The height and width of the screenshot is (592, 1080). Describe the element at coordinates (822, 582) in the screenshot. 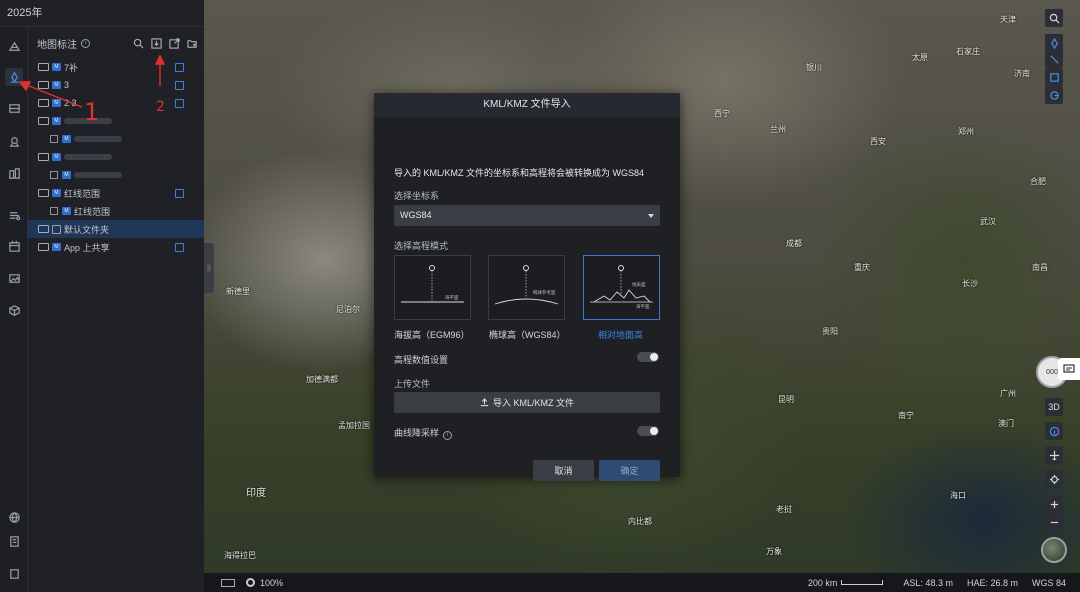

I see `scale-label: 200 km` at that location.